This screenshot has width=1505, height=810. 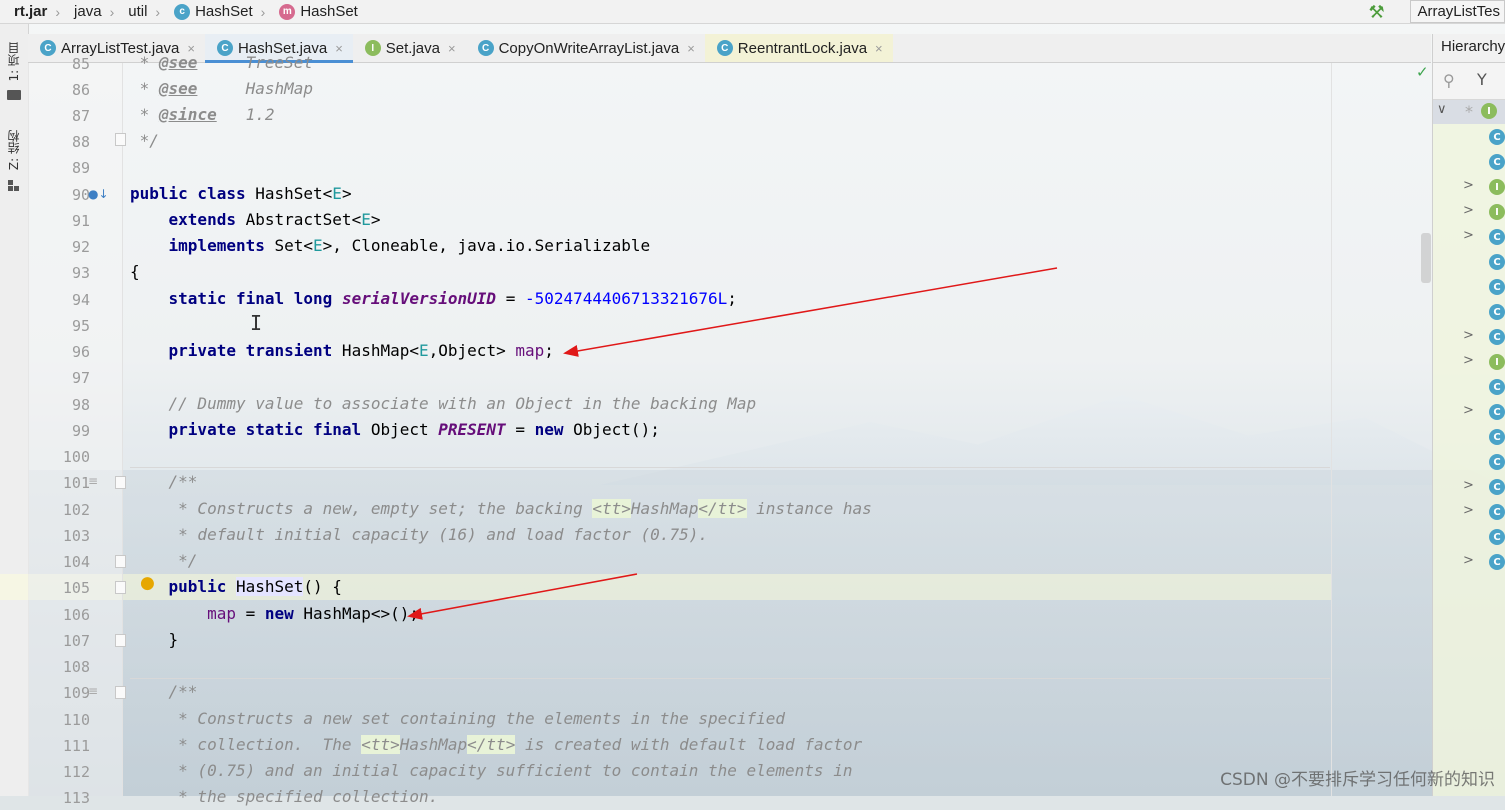 I want to click on left-tool-strip: 1: 项目 Z: 结构, so click(x=14, y=410).